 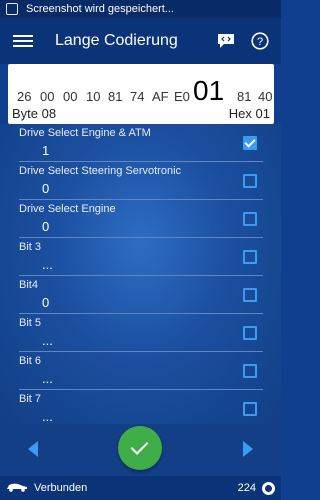 I want to click on bottom-nav, so click(x=140, y=450).